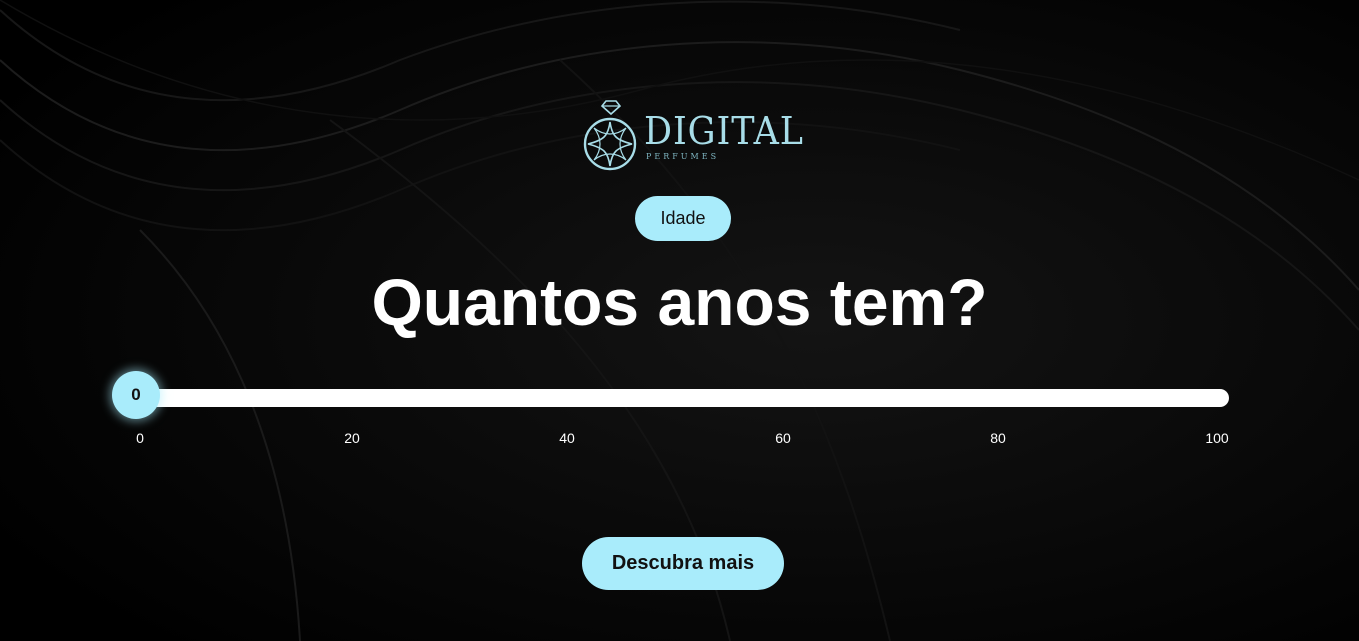 Image resolution: width=1359 pixels, height=641 pixels. Describe the element at coordinates (140, 438) in the screenshot. I see `tick-label: 0` at that location.